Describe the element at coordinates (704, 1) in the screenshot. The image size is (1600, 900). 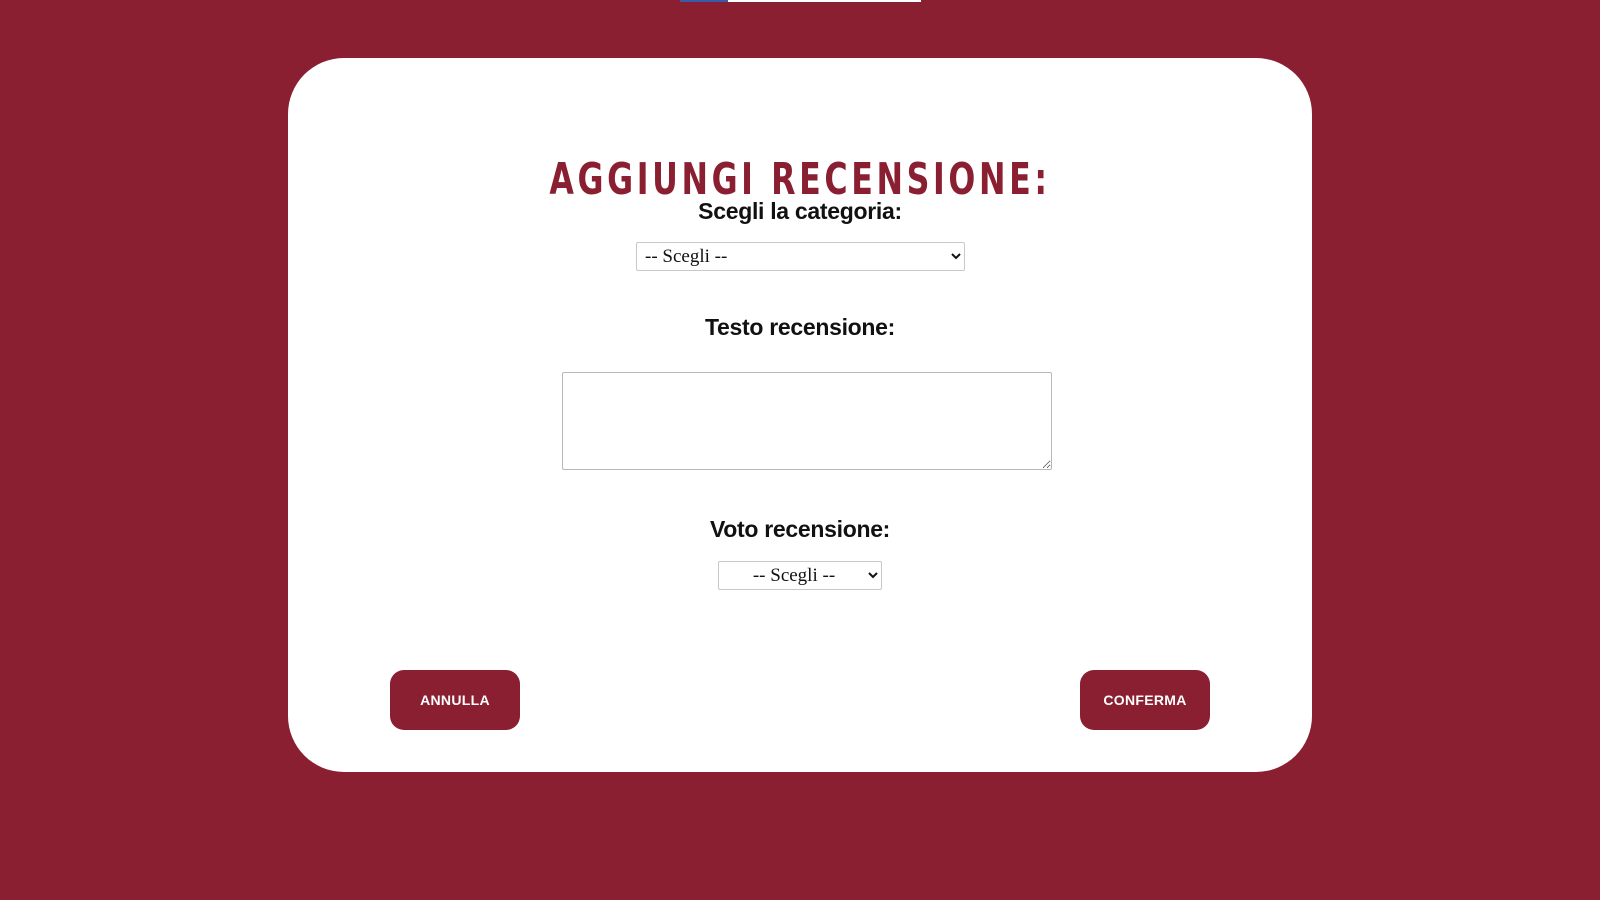
I see `top-progress-accent` at that location.